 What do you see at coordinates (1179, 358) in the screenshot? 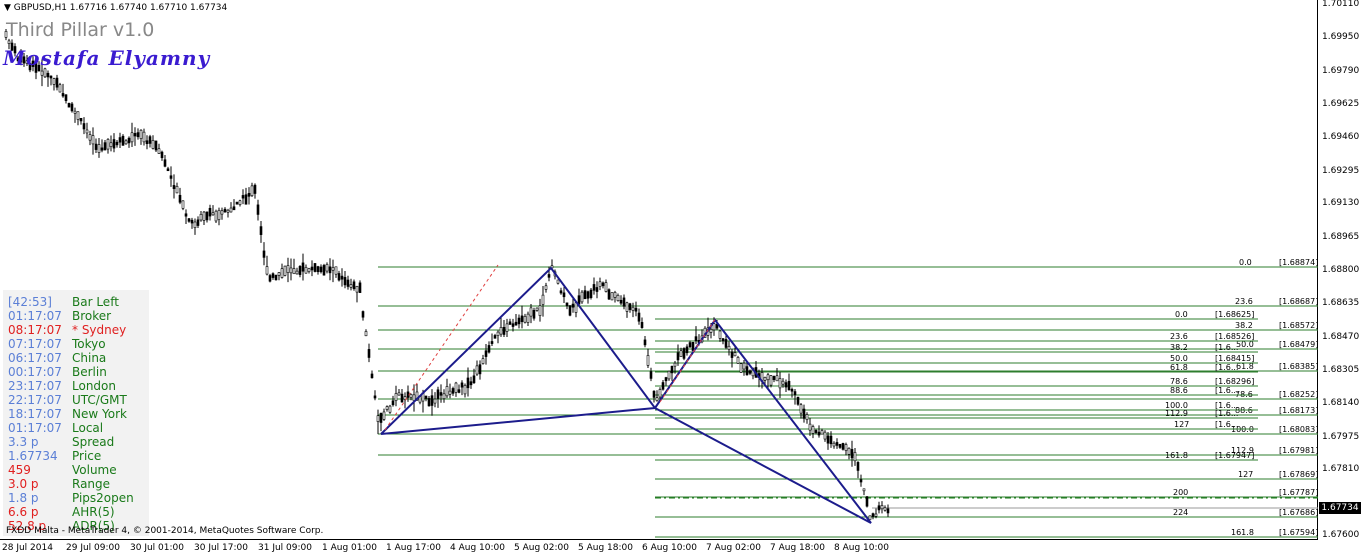
I see `fib-level-label: 50.0` at bounding box center [1179, 358].